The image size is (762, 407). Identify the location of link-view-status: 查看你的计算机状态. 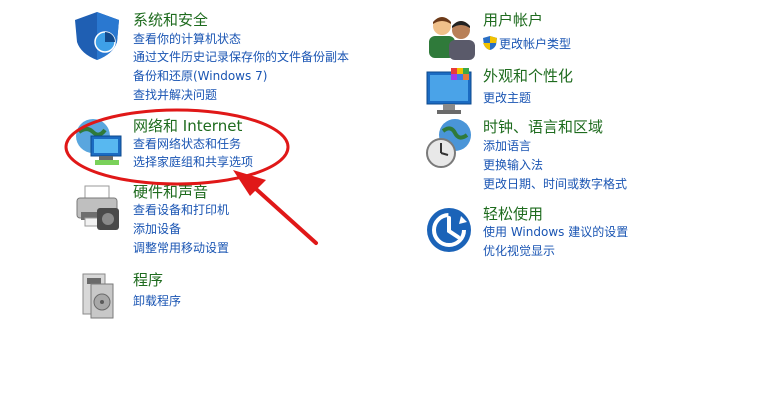
(187, 39).